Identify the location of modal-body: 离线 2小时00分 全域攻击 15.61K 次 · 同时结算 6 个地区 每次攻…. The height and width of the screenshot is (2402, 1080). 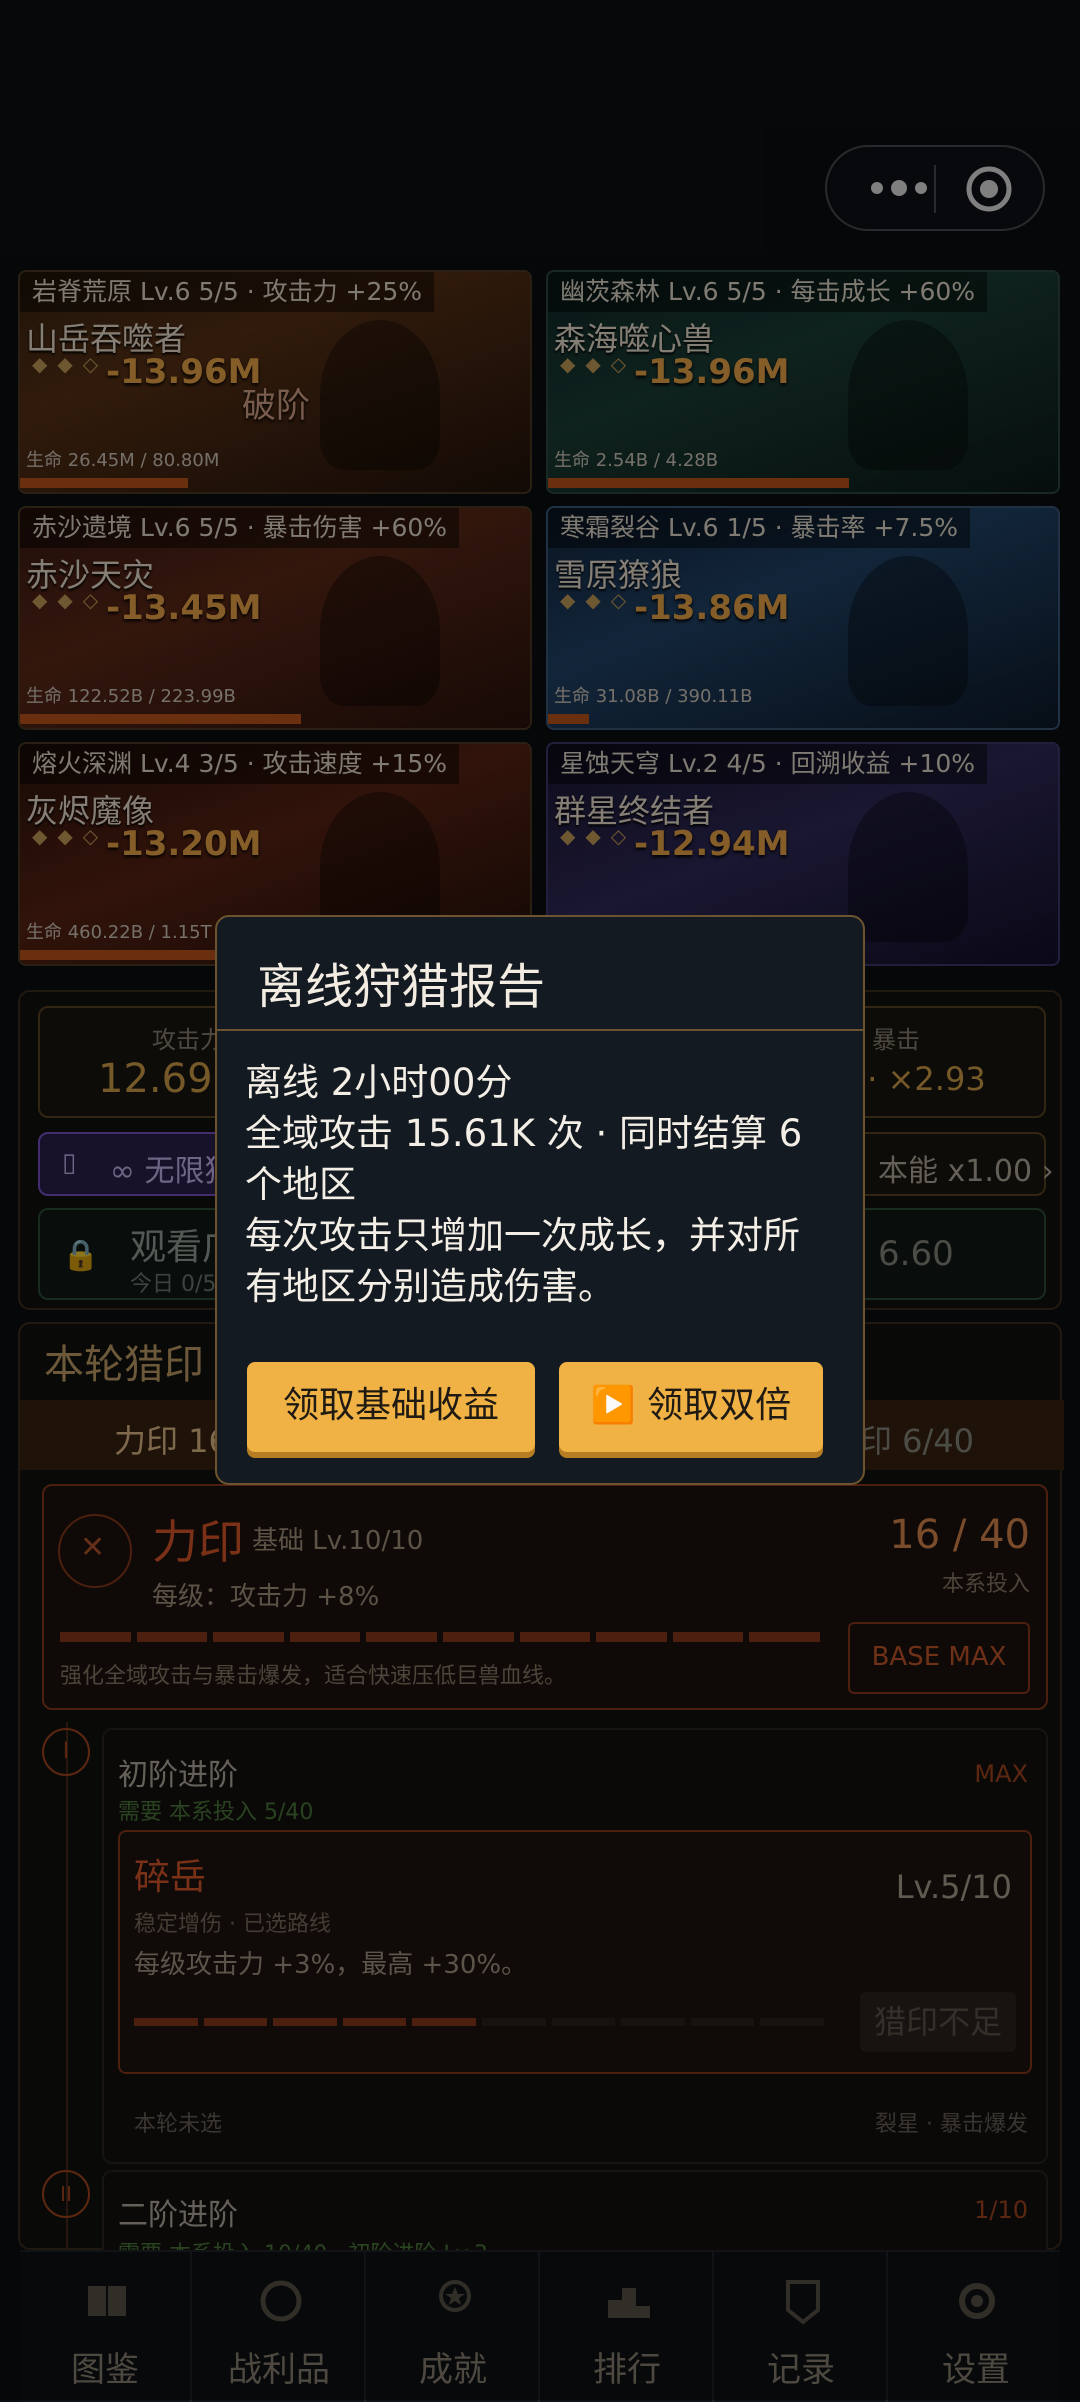
(540, 1184).